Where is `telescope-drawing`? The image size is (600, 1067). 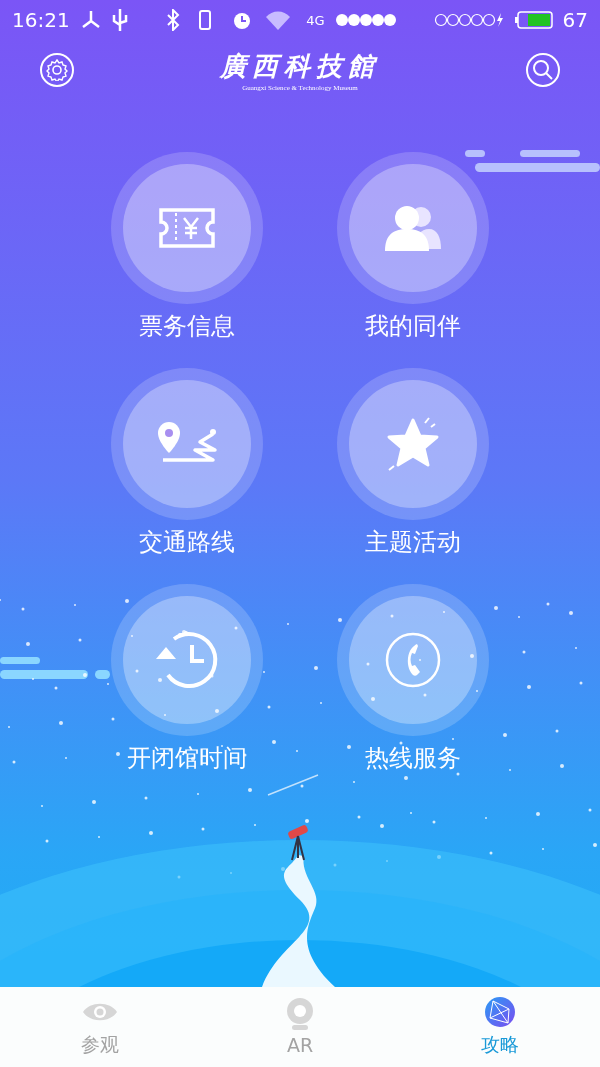 telescope-drawing is located at coordinates (298, 842).